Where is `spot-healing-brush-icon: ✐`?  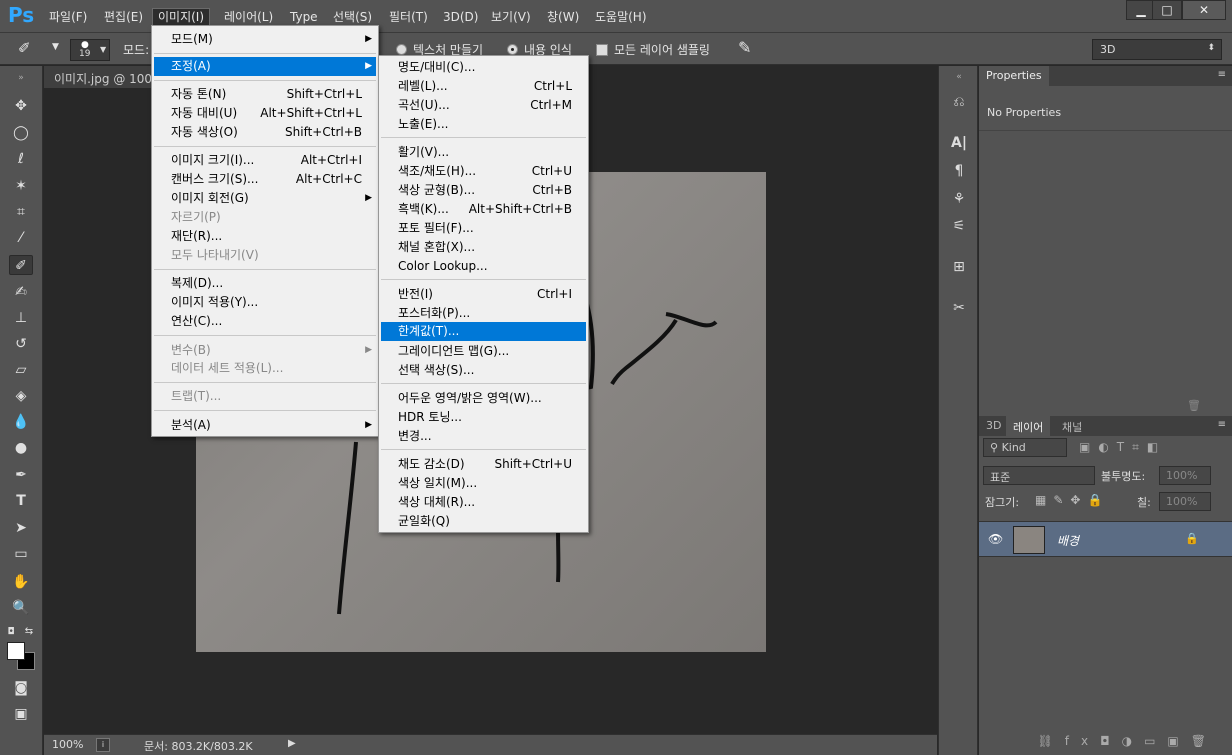
spot-healing-brush-icon: ✐ is located at coordinates (24, 48).